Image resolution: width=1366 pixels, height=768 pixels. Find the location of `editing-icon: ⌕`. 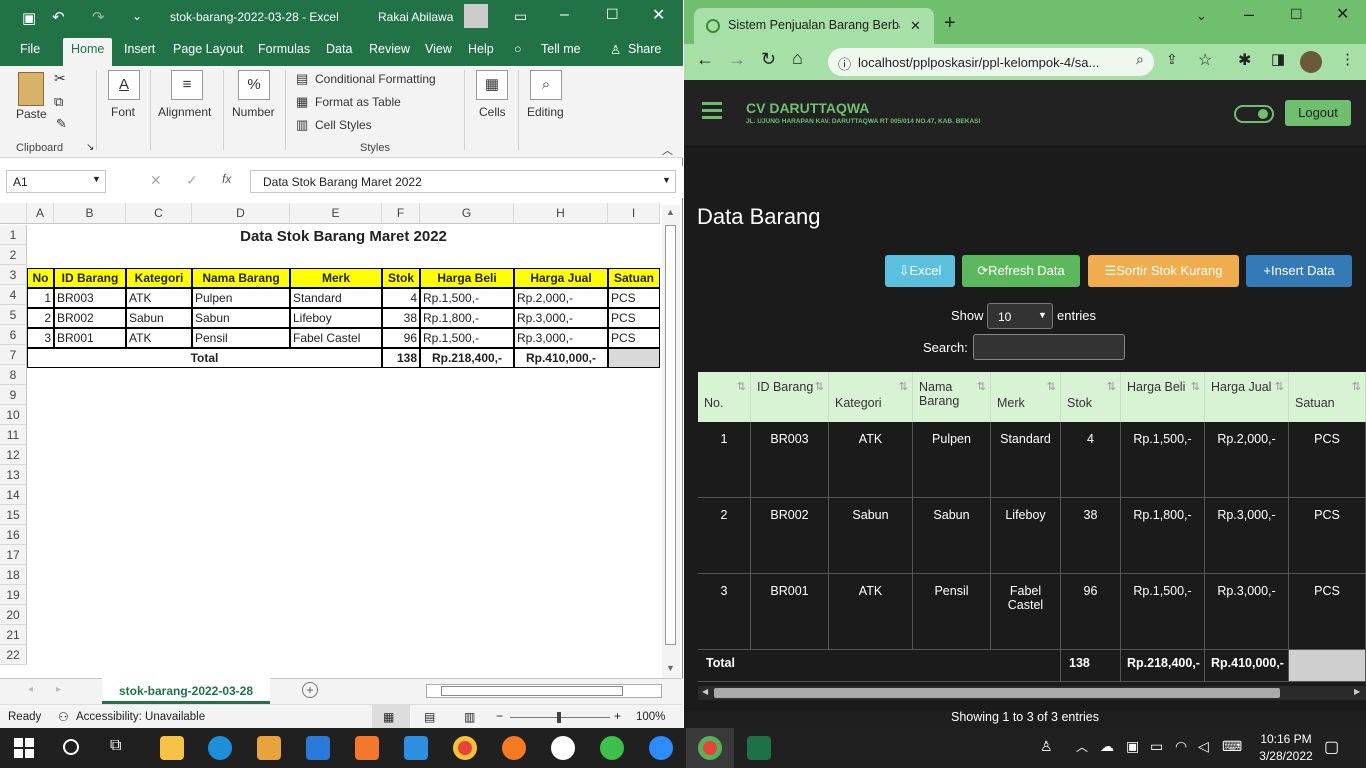

editing-icon: ⌕ is located at coordinates (546, 85).